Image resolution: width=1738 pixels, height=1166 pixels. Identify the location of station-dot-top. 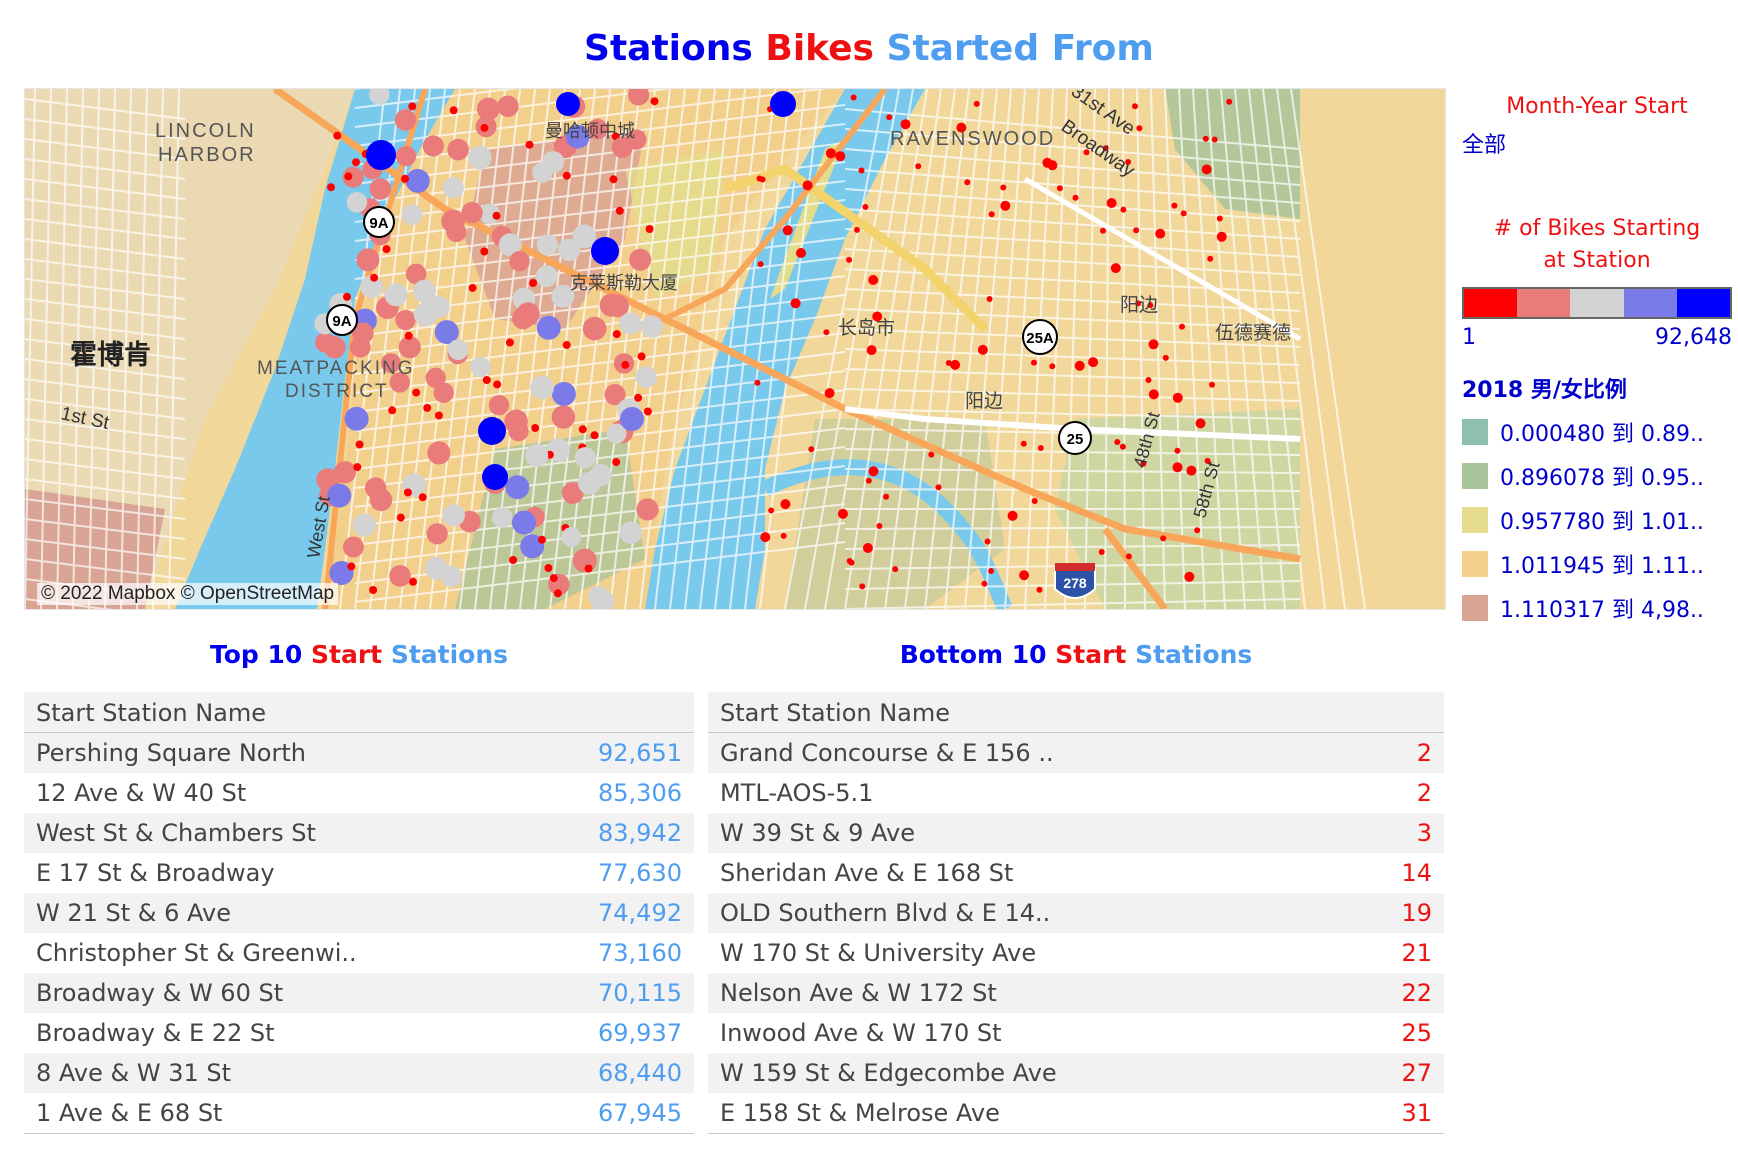
(605, 251).